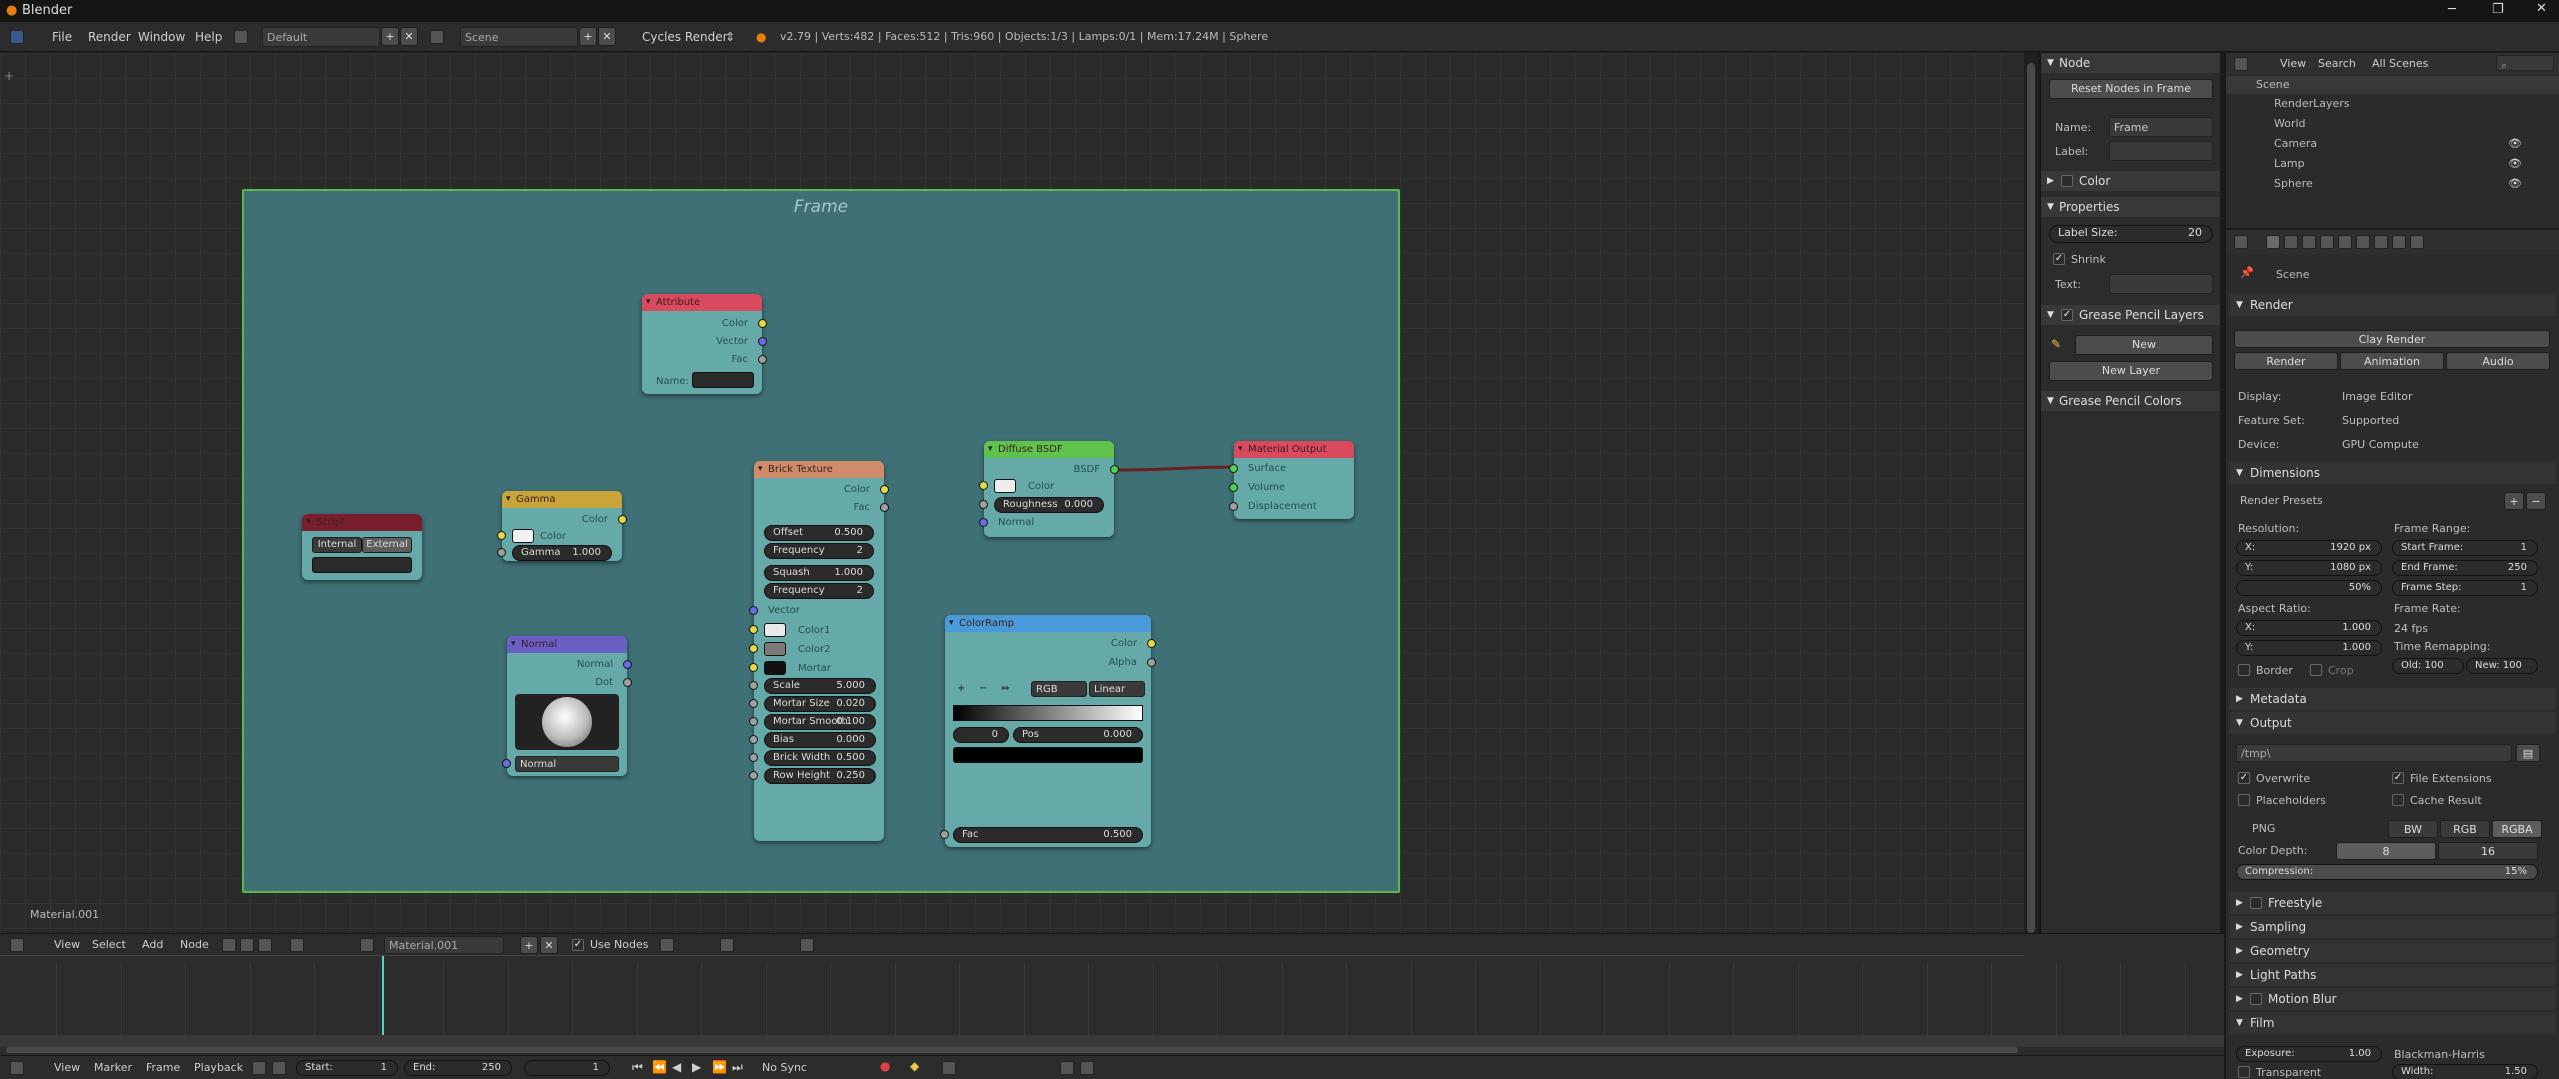  What do you see at coordinates (208, 37) in the screenshot?
I see `menu-help: Help` at bounding box center [208, 37].